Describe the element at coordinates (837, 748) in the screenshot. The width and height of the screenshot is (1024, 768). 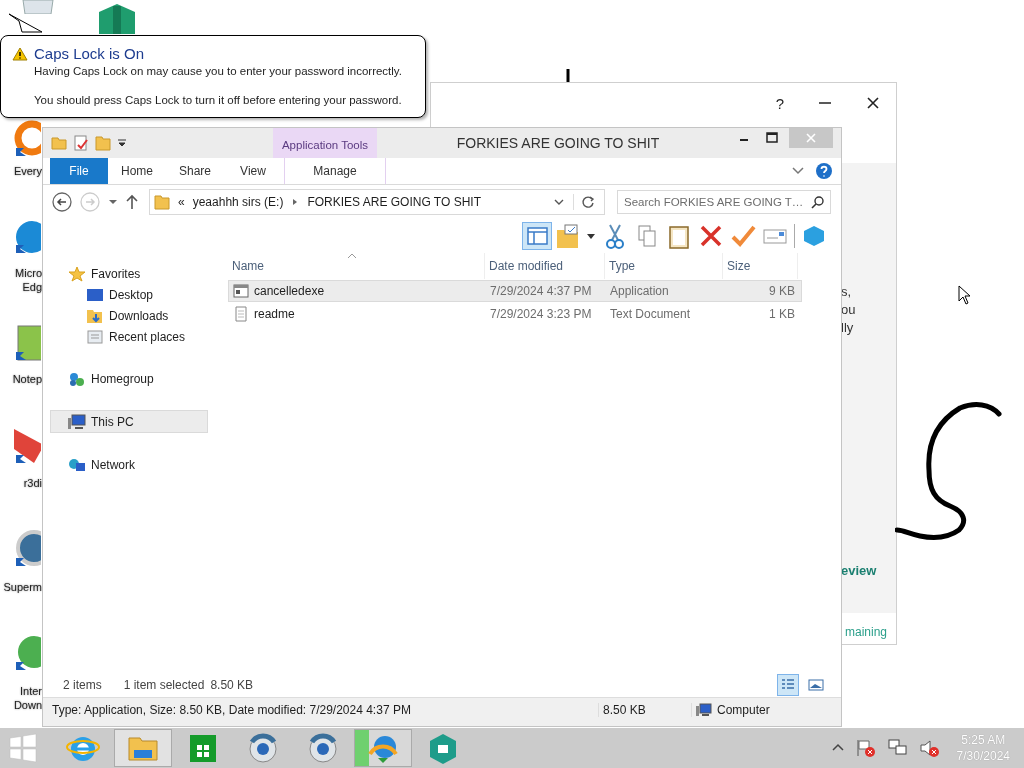
I see `show-hidden-icons-button` at that location.